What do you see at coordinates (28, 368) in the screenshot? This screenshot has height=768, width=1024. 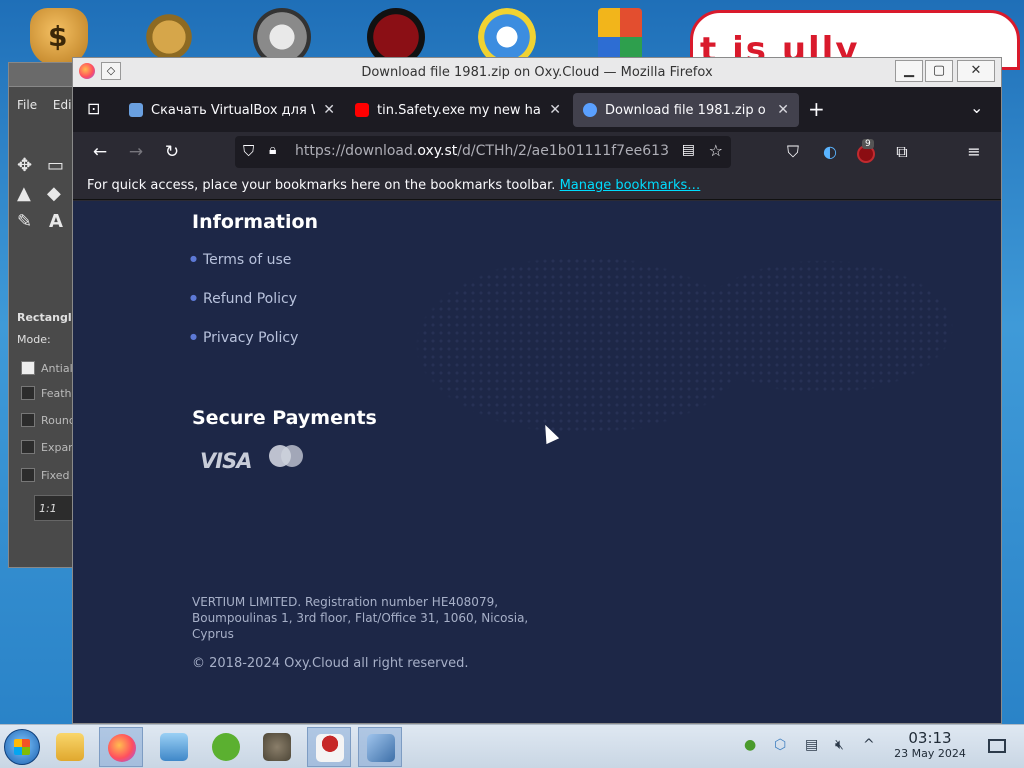 I see `antialias-checkbox` at bounding box center [28, 368].